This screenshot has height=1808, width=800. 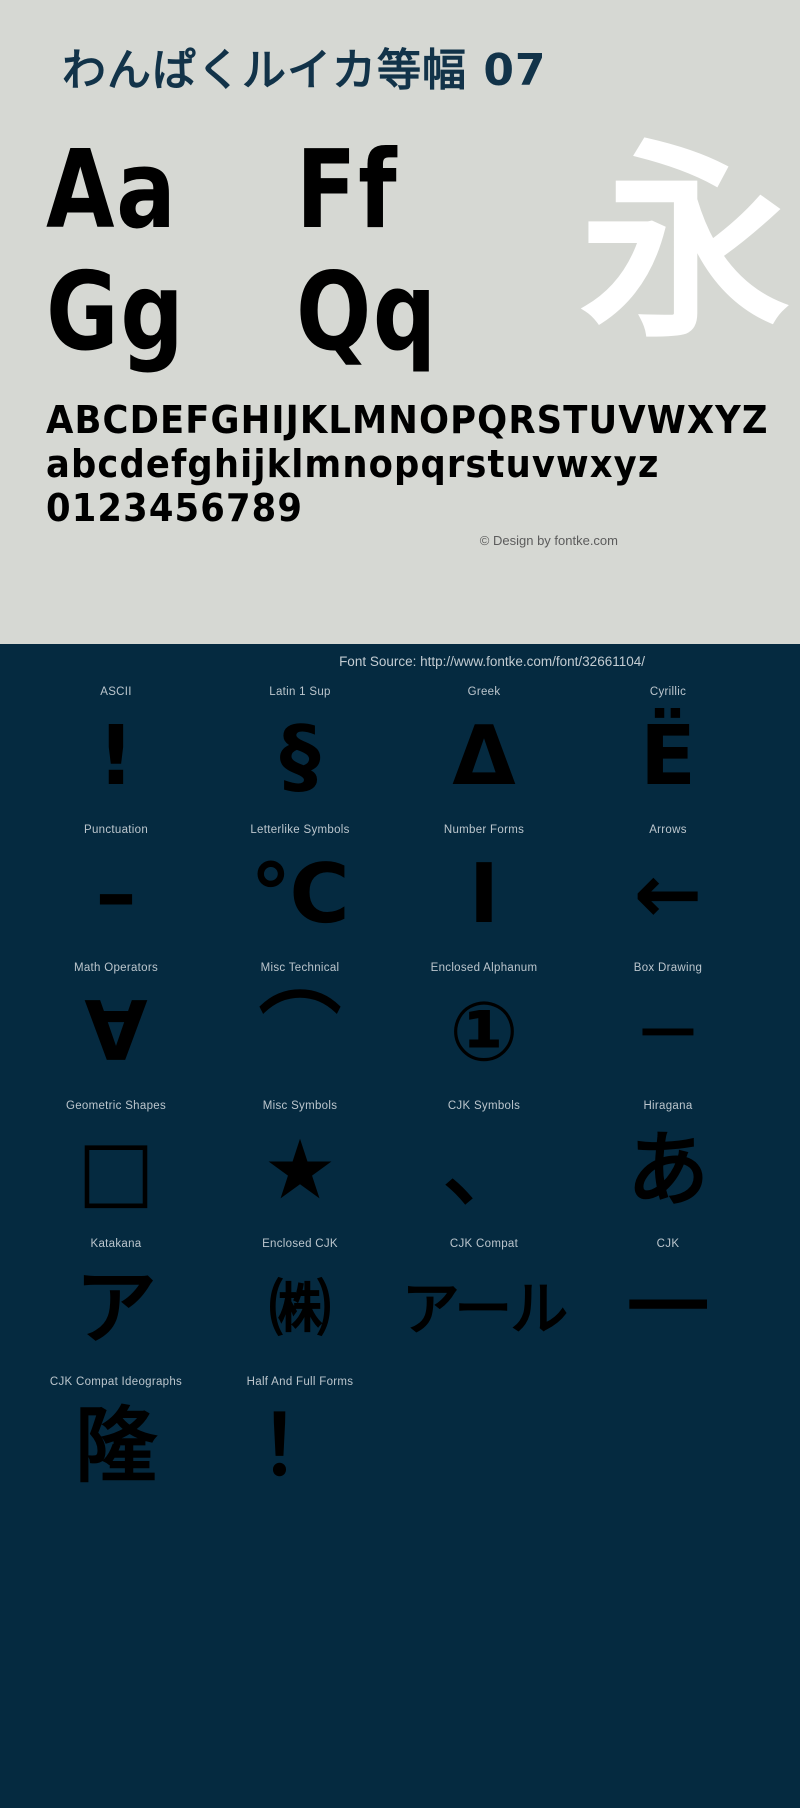 What do you see at coordinates (485, 1309) in the screenshot?
I see `glyph-sample: アール` at bounding box center [485, 1309].